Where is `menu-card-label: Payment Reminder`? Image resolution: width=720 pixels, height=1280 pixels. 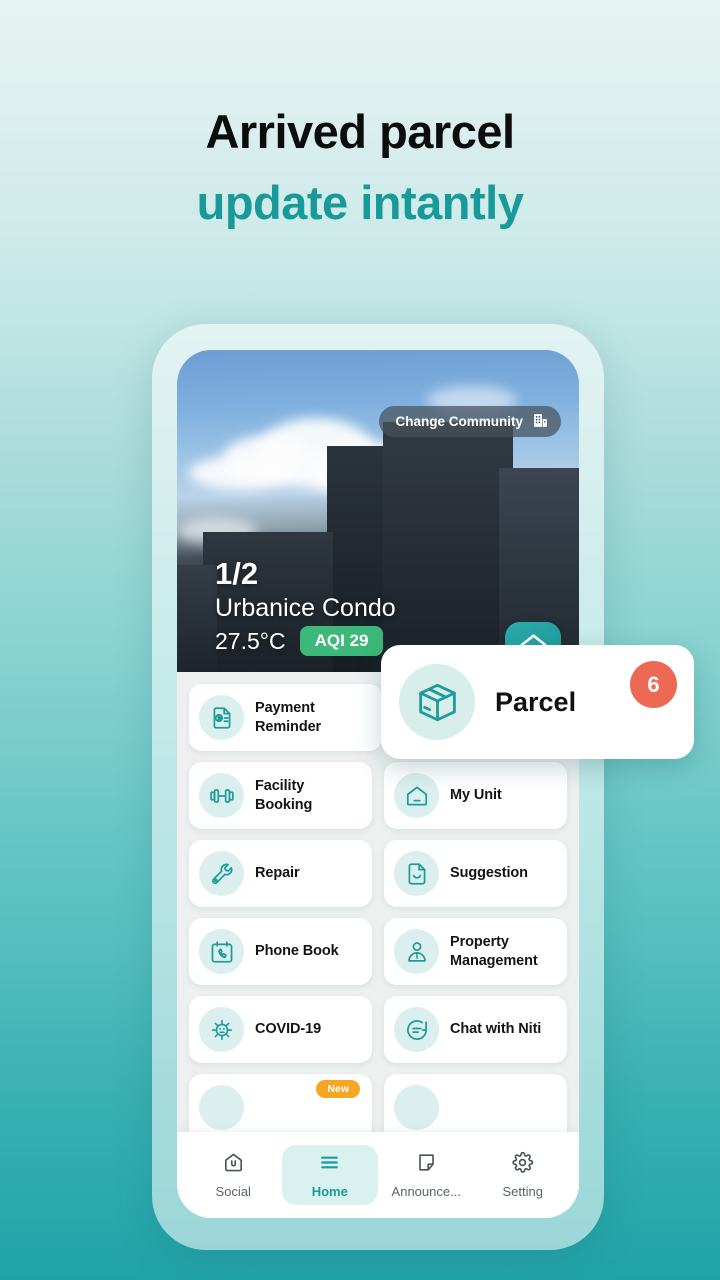 menu-card-label: Payment Reminder is located at coordinates (288, 717).